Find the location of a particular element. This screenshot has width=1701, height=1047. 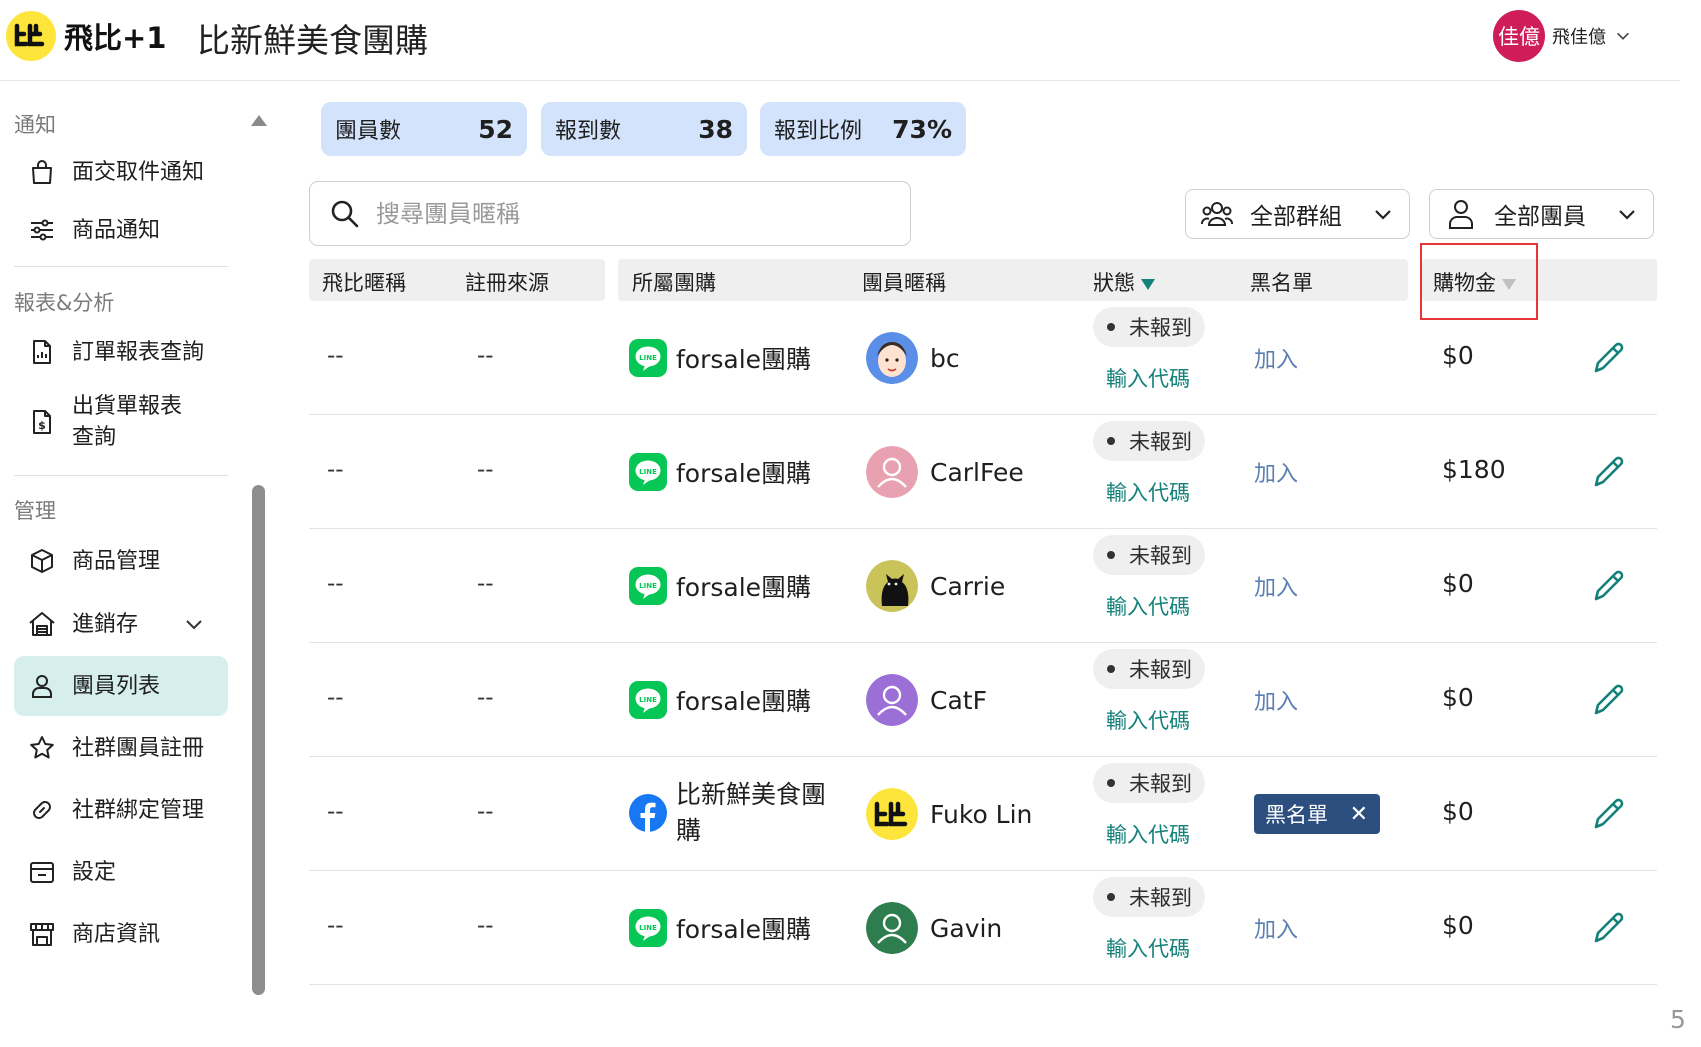

scroll-up-arrow is located at coordinates (259, 120).